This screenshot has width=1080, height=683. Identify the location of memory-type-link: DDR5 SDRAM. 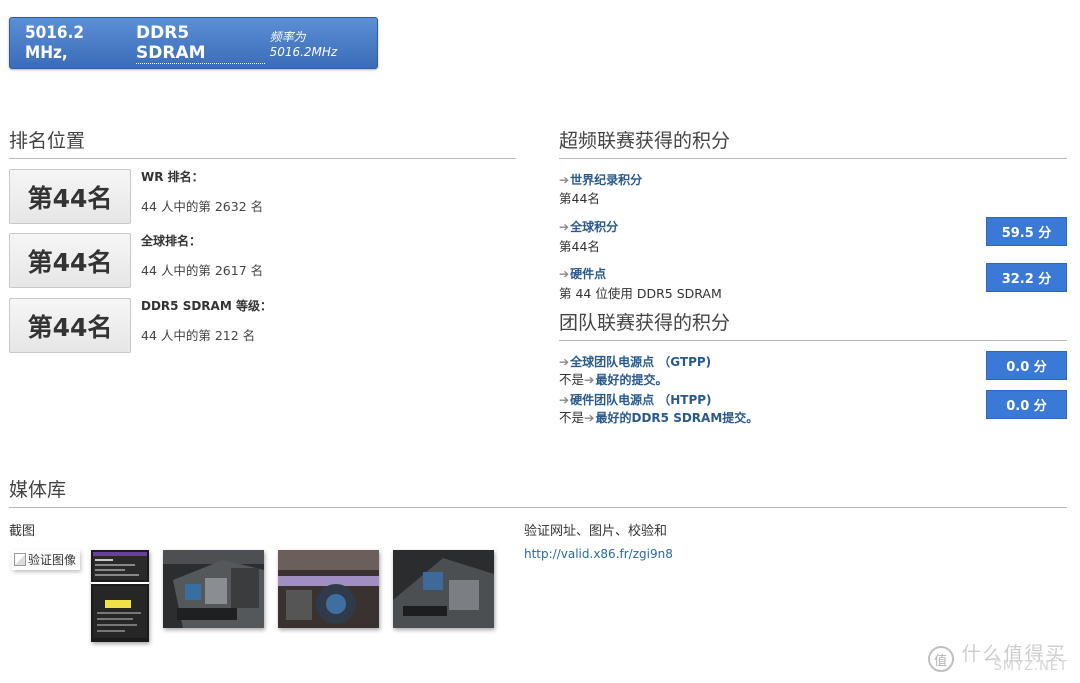
(200, 43).